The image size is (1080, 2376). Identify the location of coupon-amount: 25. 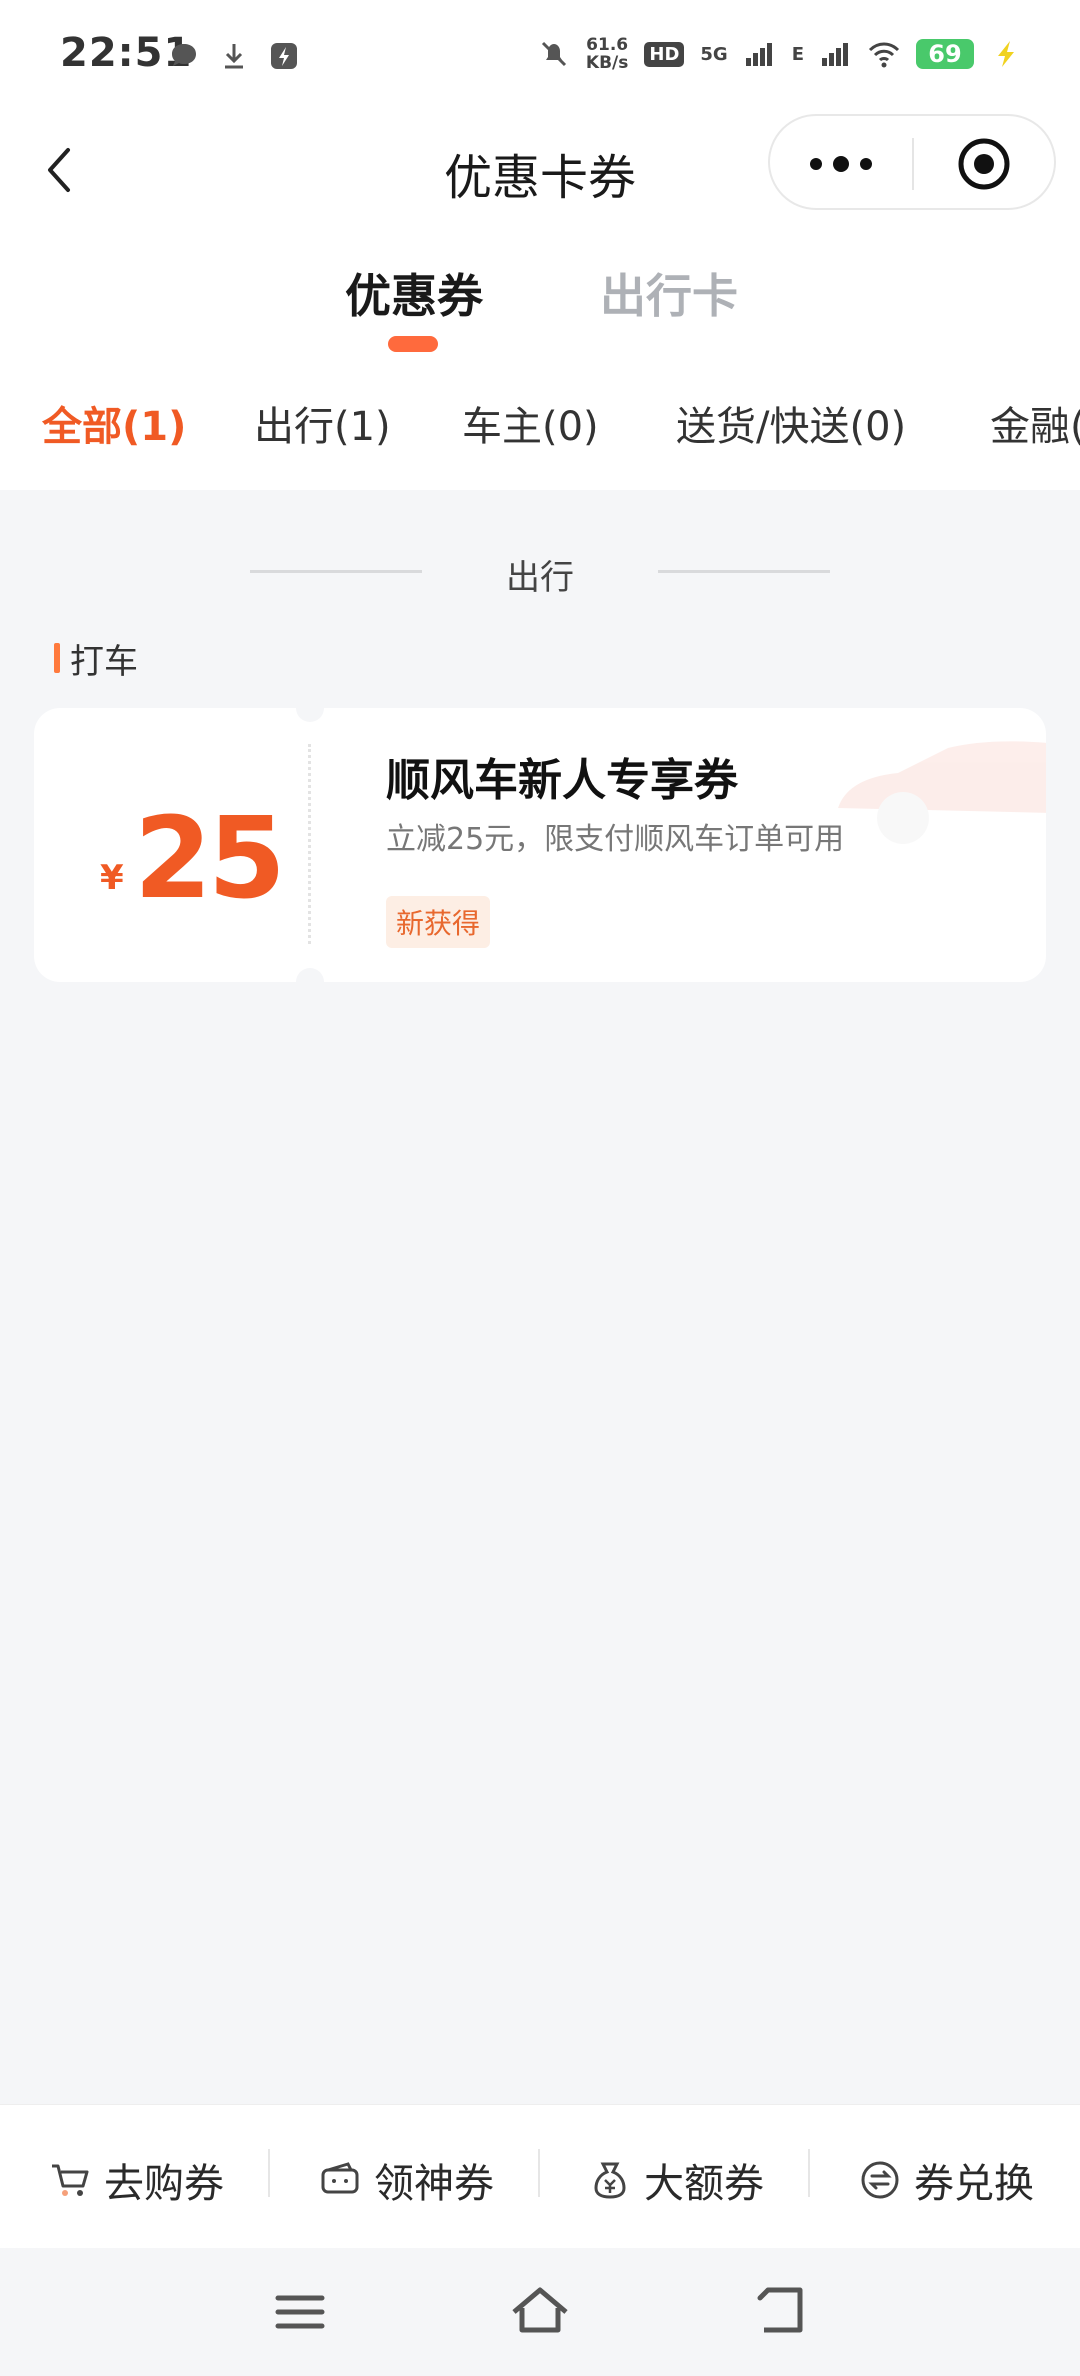
(210, 859).